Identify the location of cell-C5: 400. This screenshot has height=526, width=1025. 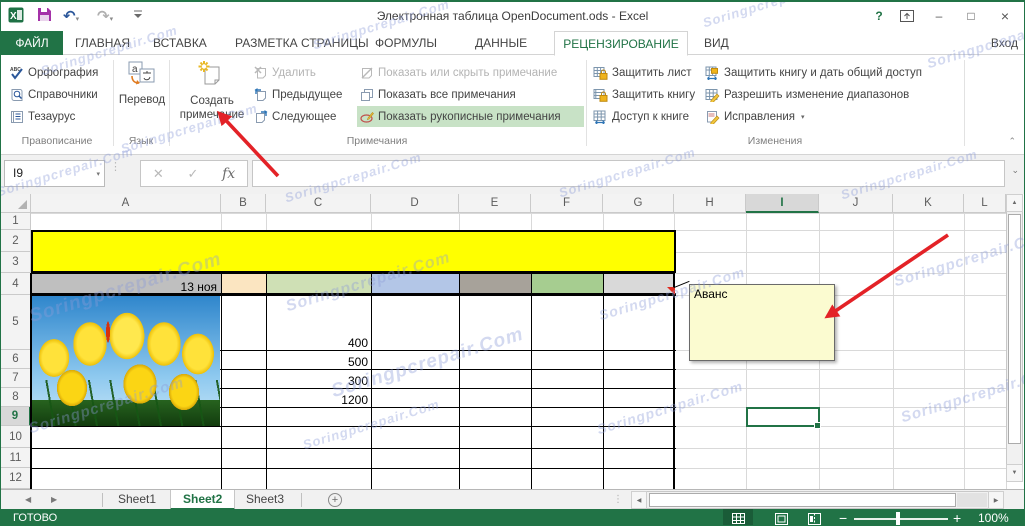
(319, 323).